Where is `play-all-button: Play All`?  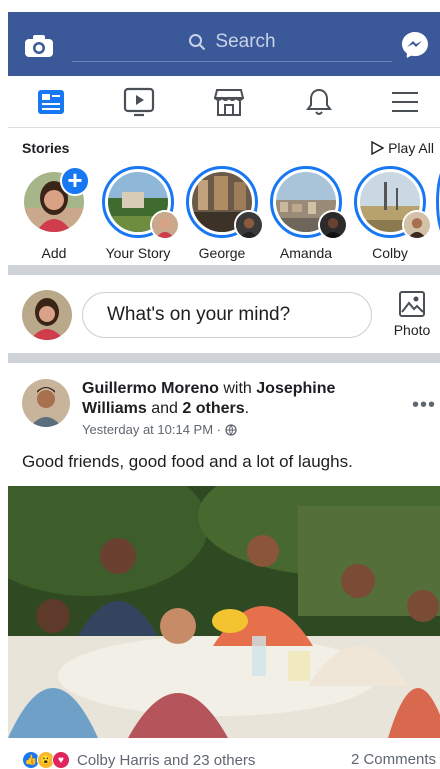 play-all-button: Play All is located at coordinates (402, 148).